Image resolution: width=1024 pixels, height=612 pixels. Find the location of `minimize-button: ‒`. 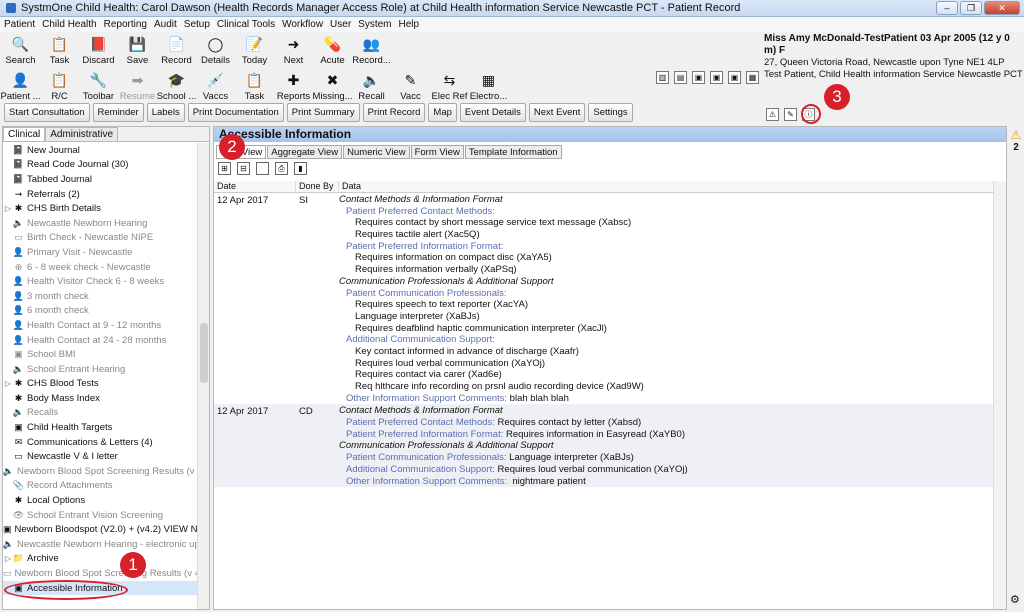

minimize-button: ‒ is located at coordinates (947, 8).